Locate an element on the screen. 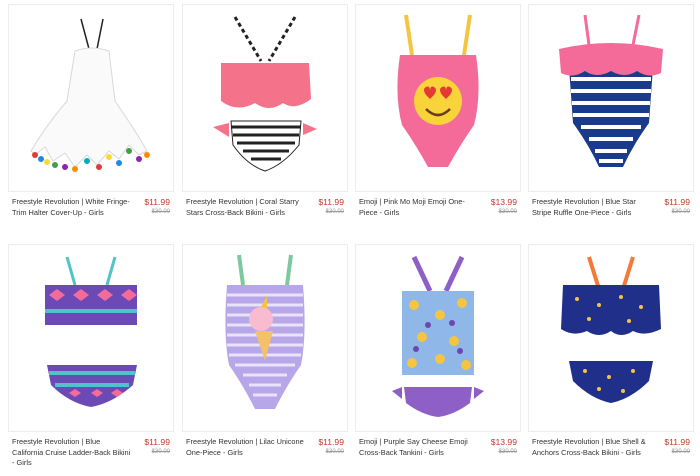  purple-tankini-image is located at coordinates (438, 336).